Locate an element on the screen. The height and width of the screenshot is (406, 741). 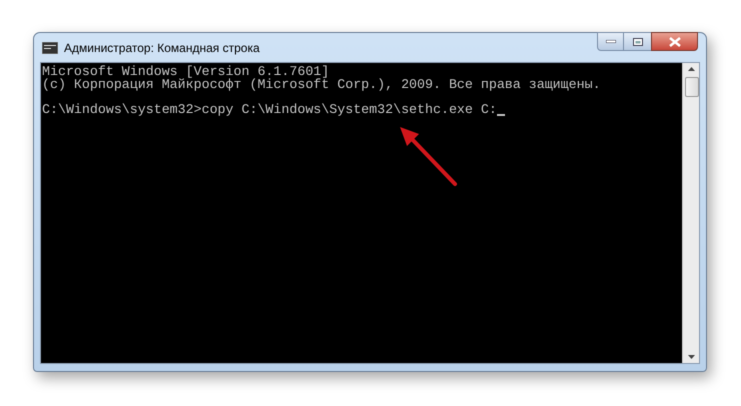
vertical-scrollbar is located at coordinates (690, 213).